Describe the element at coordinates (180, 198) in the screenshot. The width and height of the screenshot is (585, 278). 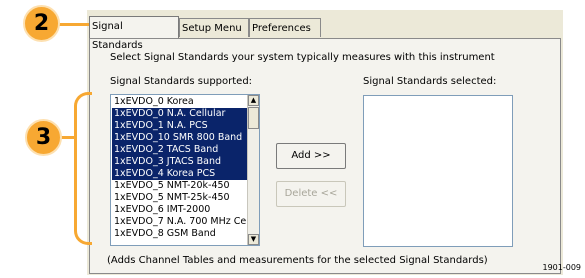
I see `list-item: 1xEVDO_5 NMT-25k-450` at that location.